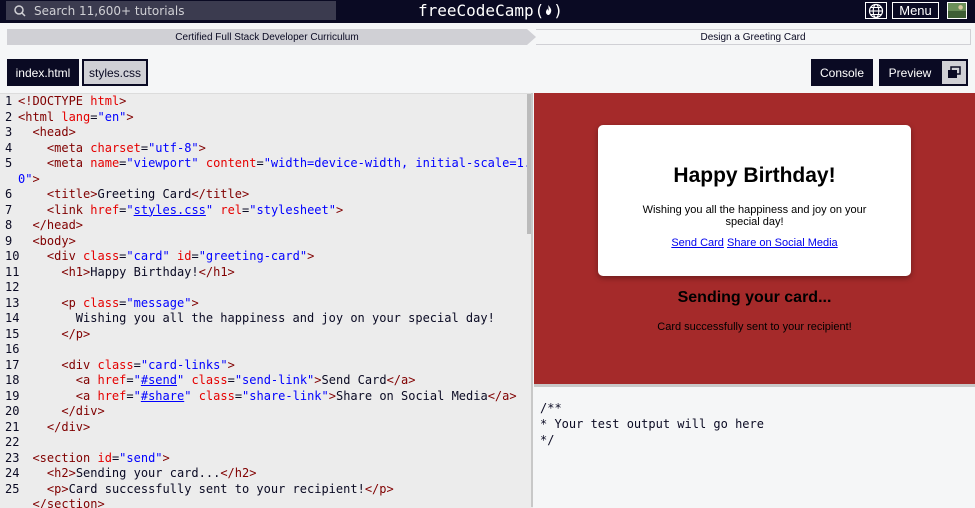  I want to click on card-title: Happy Birthday!, so click(754, 175).